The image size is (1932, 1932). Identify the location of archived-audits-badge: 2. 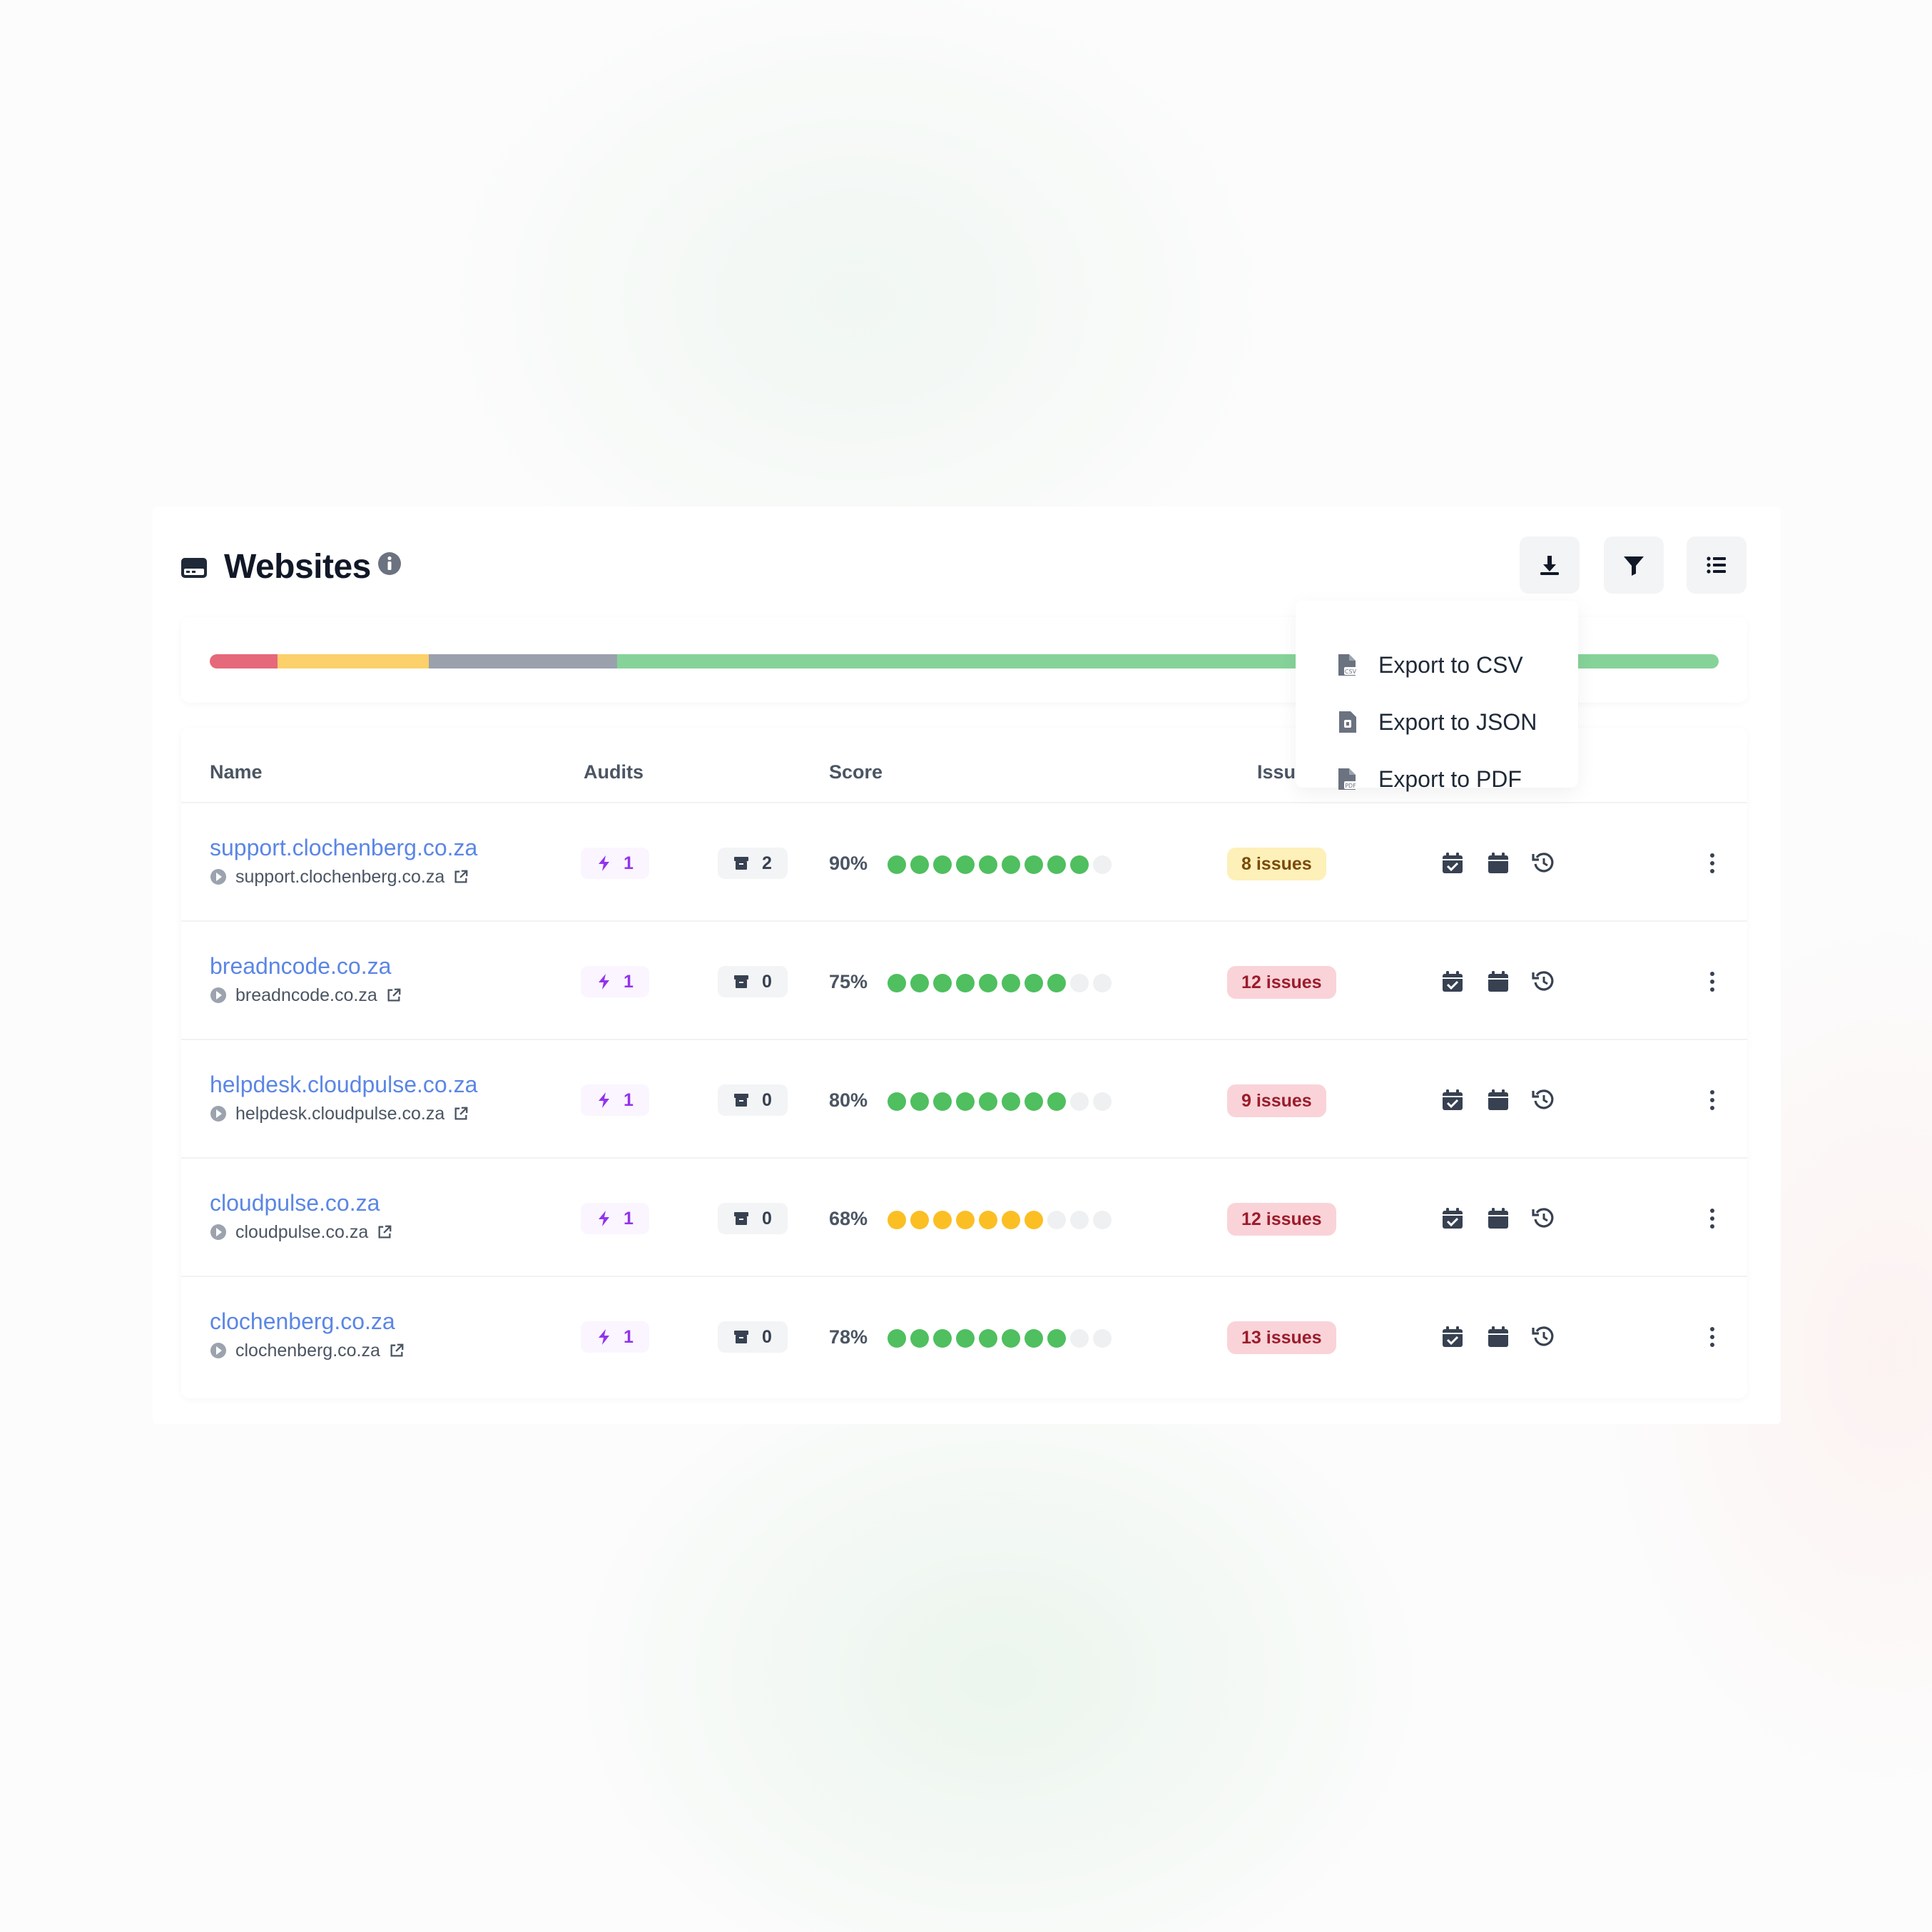
(753, 864).